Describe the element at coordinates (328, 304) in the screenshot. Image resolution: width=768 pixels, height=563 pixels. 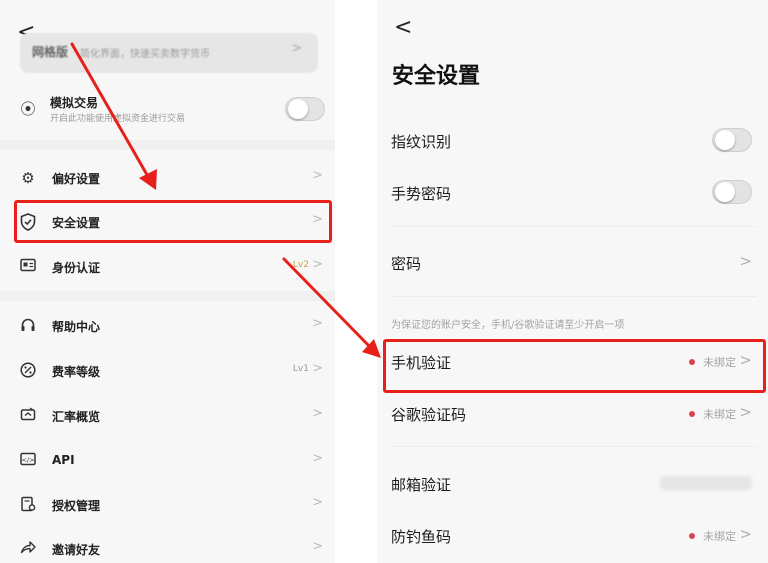
I see `arrow-to-phone-verification` at that location.